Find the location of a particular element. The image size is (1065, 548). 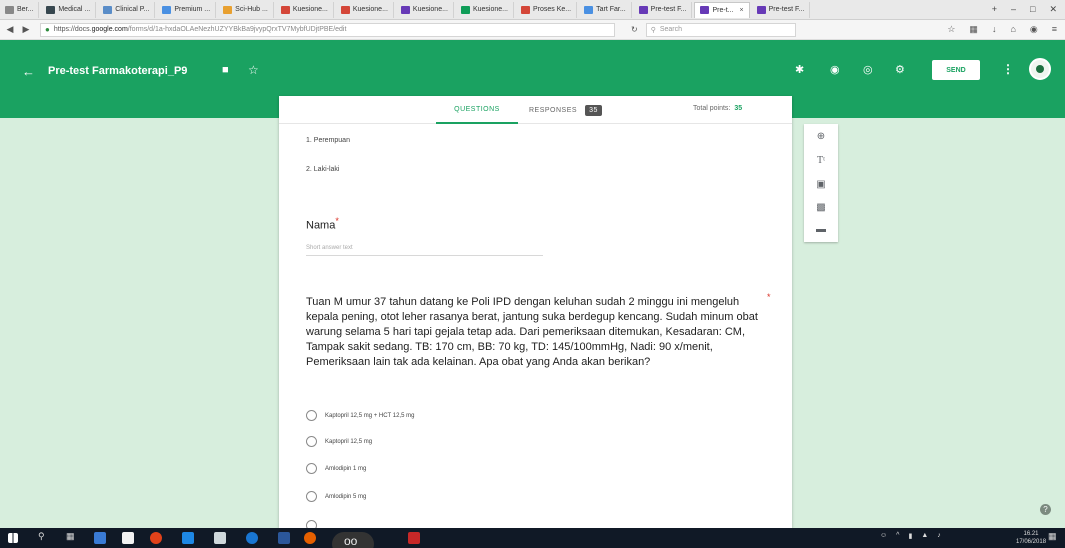

chevron-up-icon: ^ is located at coordinates (897, 536).